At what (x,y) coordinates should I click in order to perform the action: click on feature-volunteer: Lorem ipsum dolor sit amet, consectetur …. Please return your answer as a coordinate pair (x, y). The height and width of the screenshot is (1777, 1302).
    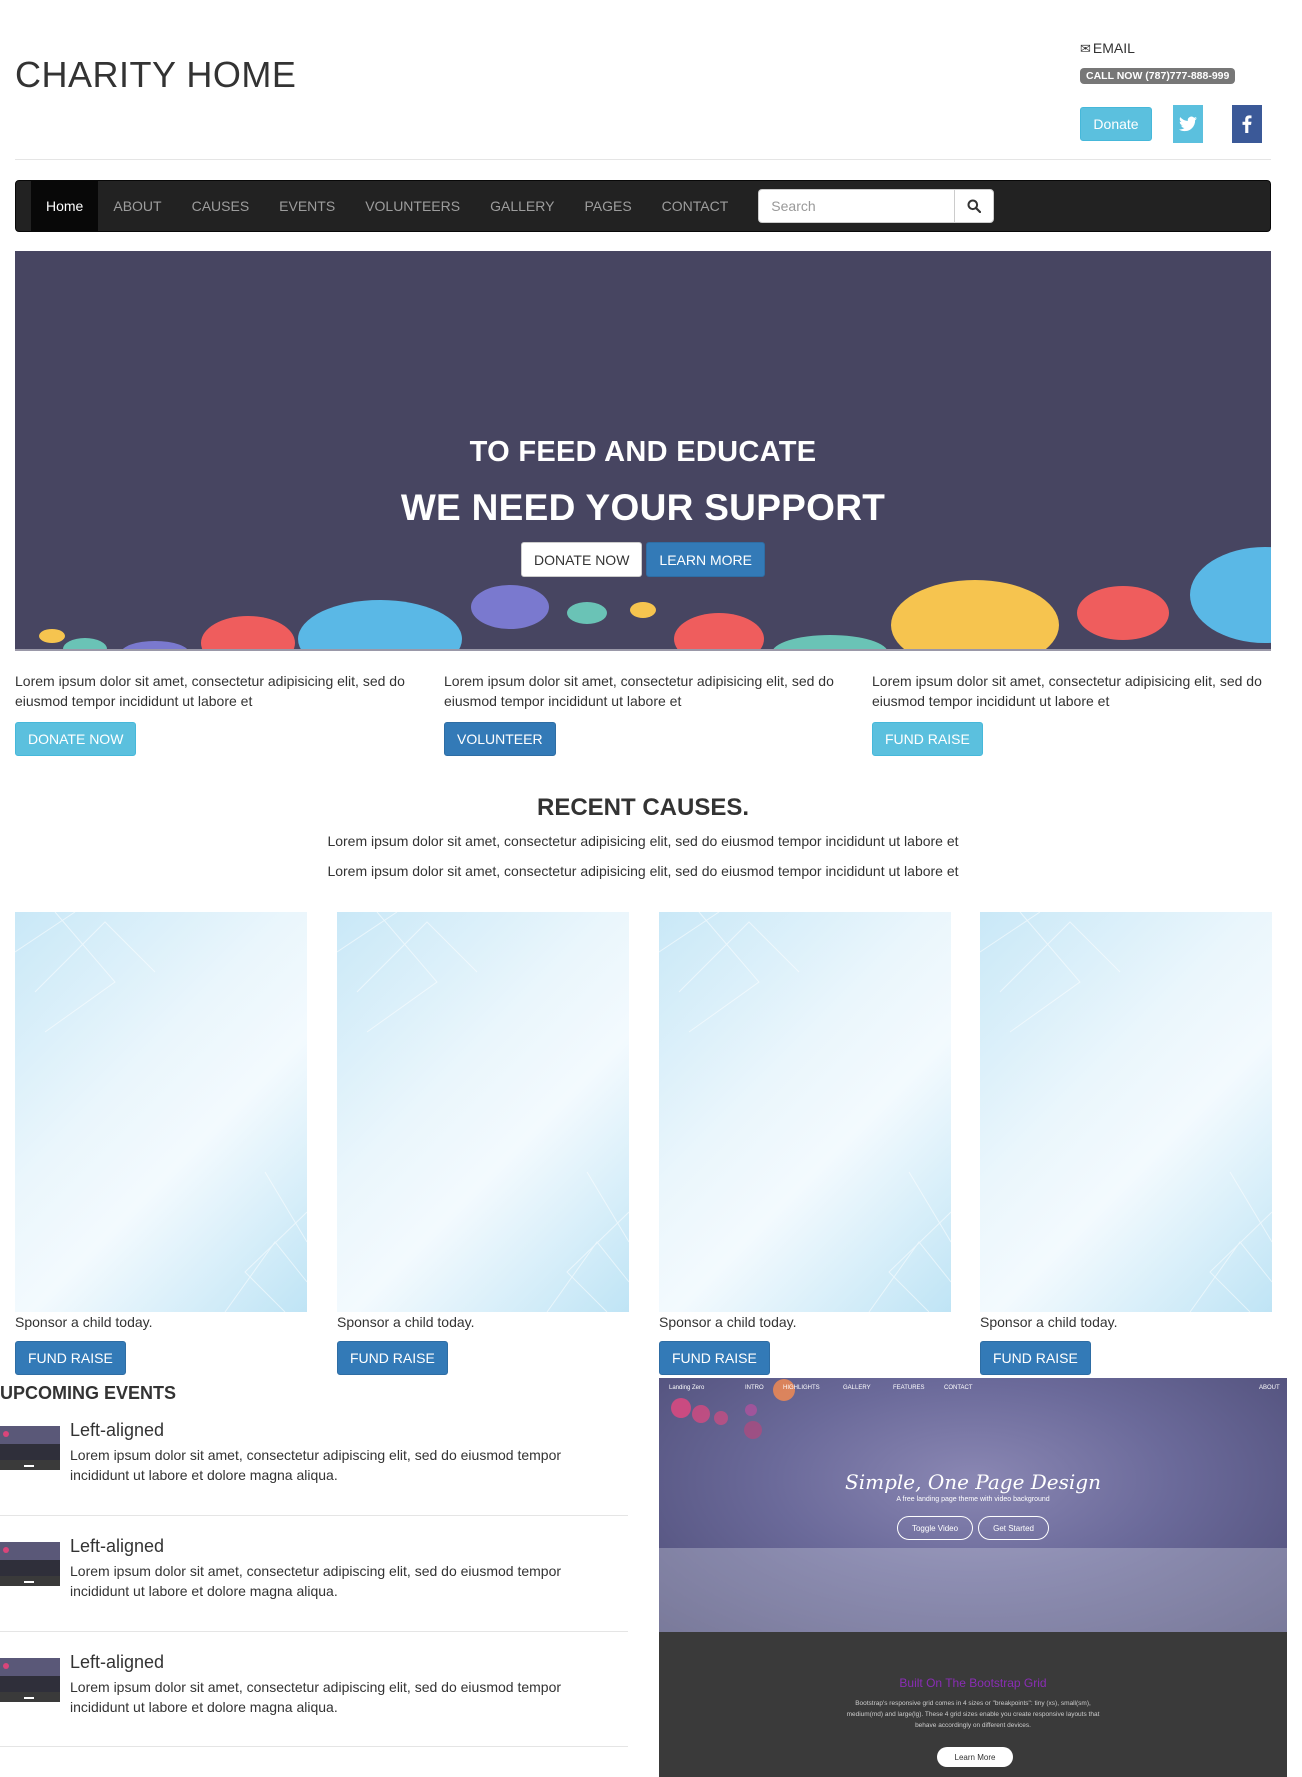
    Looking at the image, I should click on (649, 713).